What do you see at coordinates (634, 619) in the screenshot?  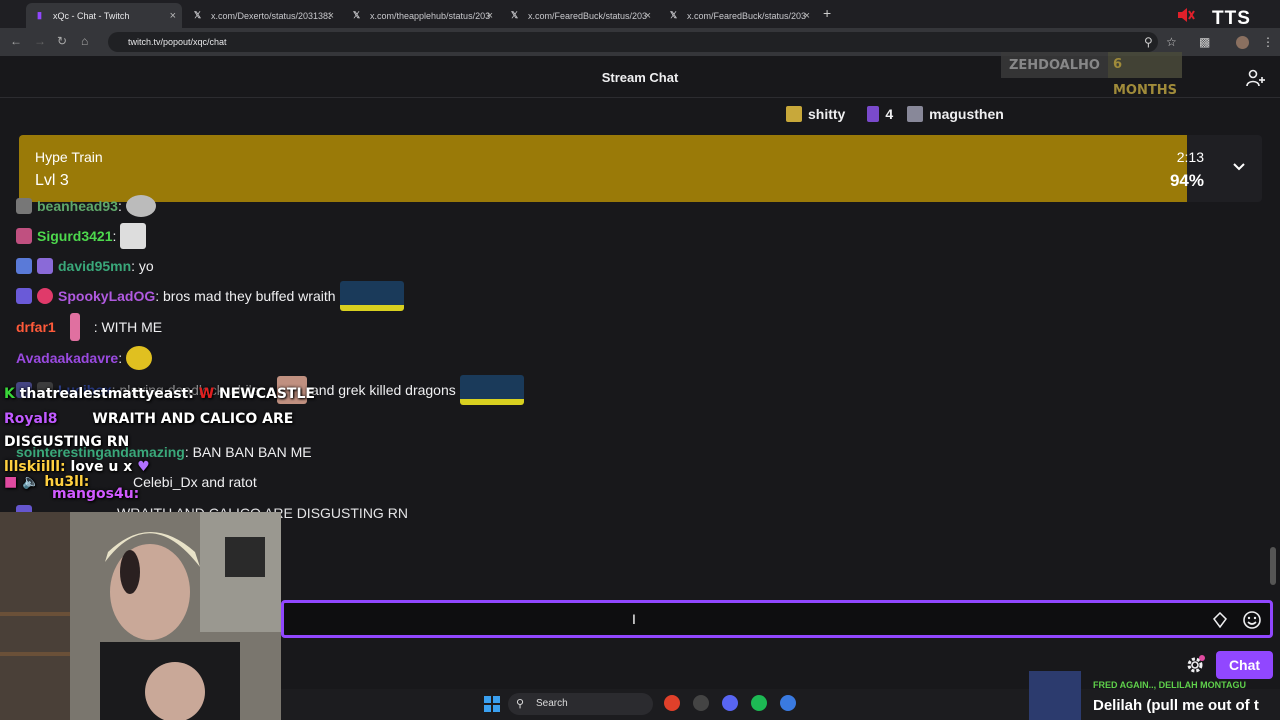 I see `text-cursor-icon: I` at bounding box center [634, 619].